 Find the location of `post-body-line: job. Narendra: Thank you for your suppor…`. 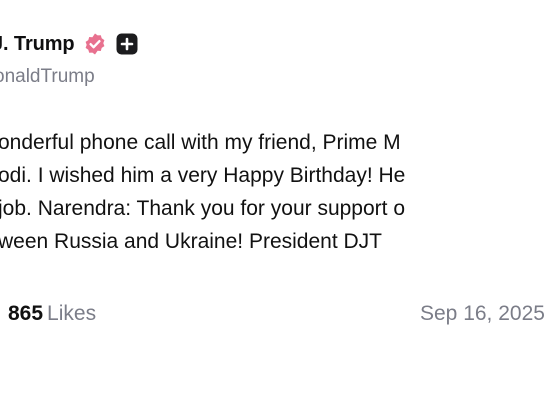

post-body-line: job. Narendra: Thank you for your suppor… is located at coordinates (203, 208).